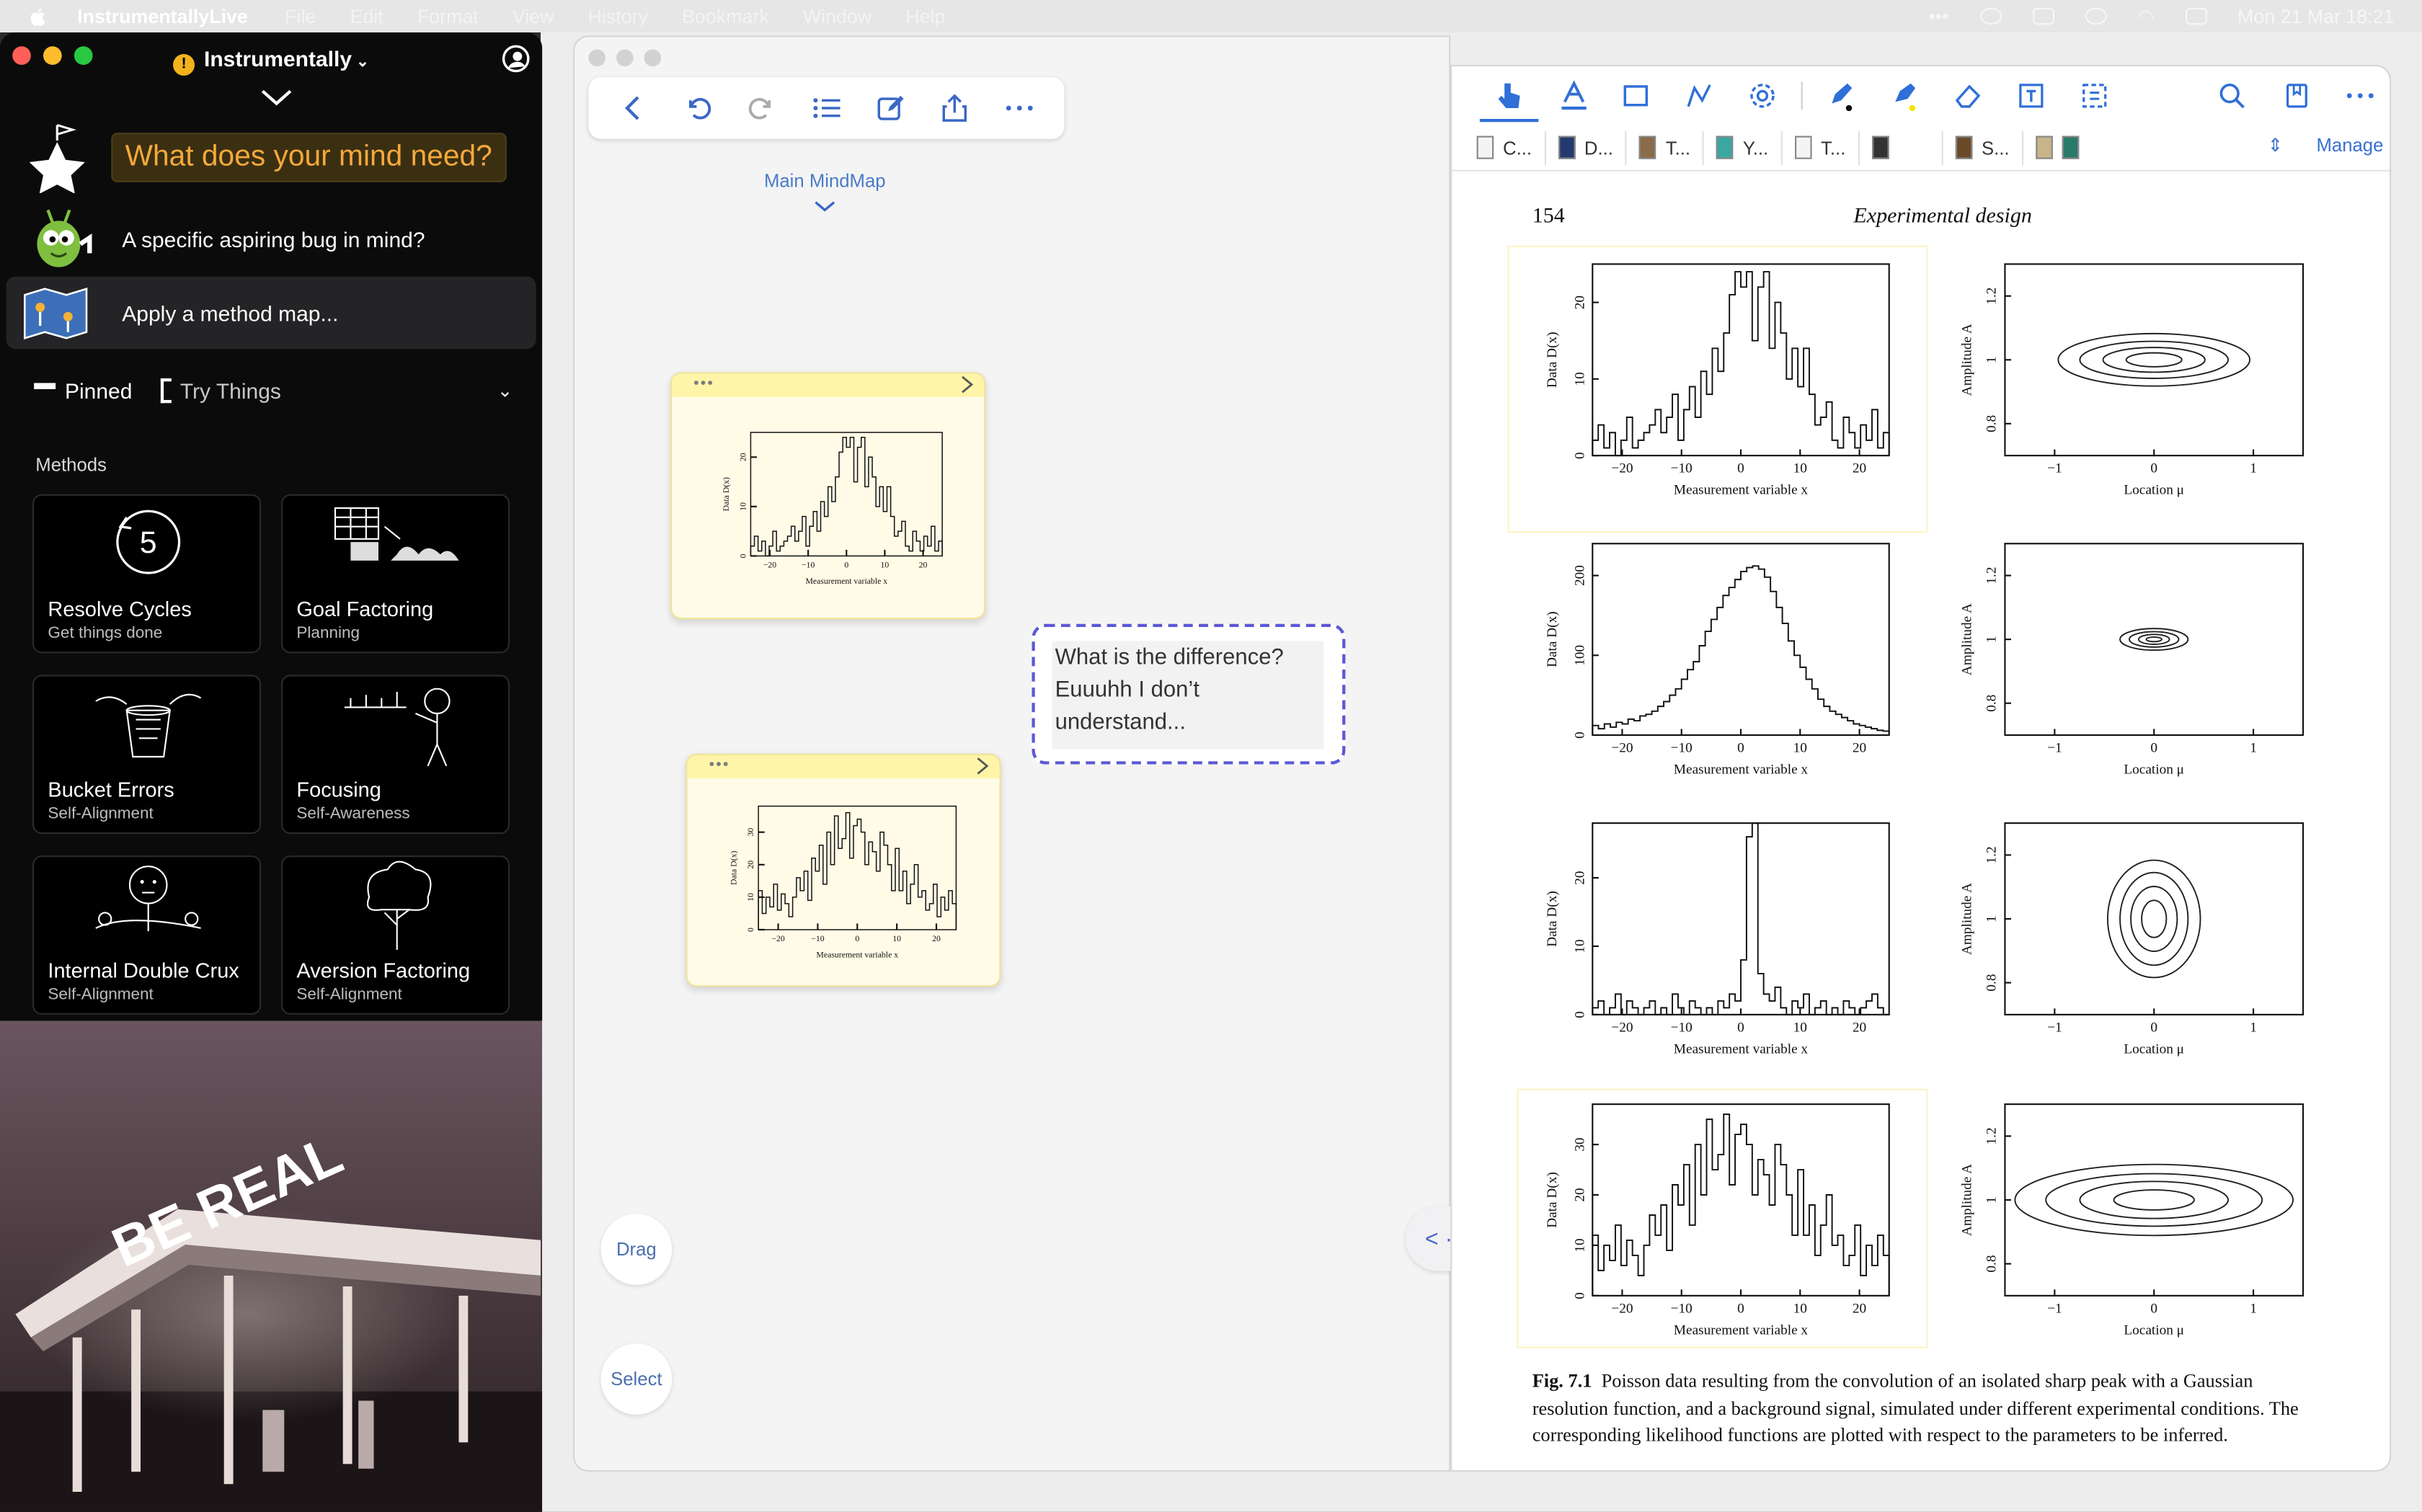 The height and width of the screenshot is (1512, 2422). I want to click on search-icon, so click(2232, 96).